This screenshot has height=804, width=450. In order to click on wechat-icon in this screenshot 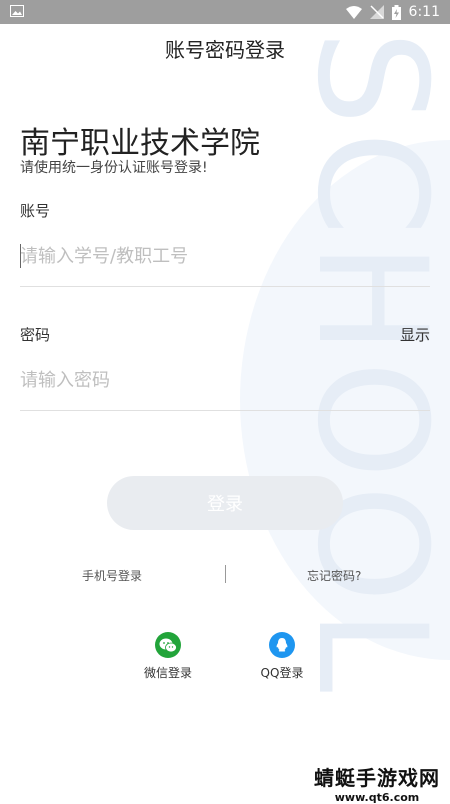, I will do `click(168, 645)`.